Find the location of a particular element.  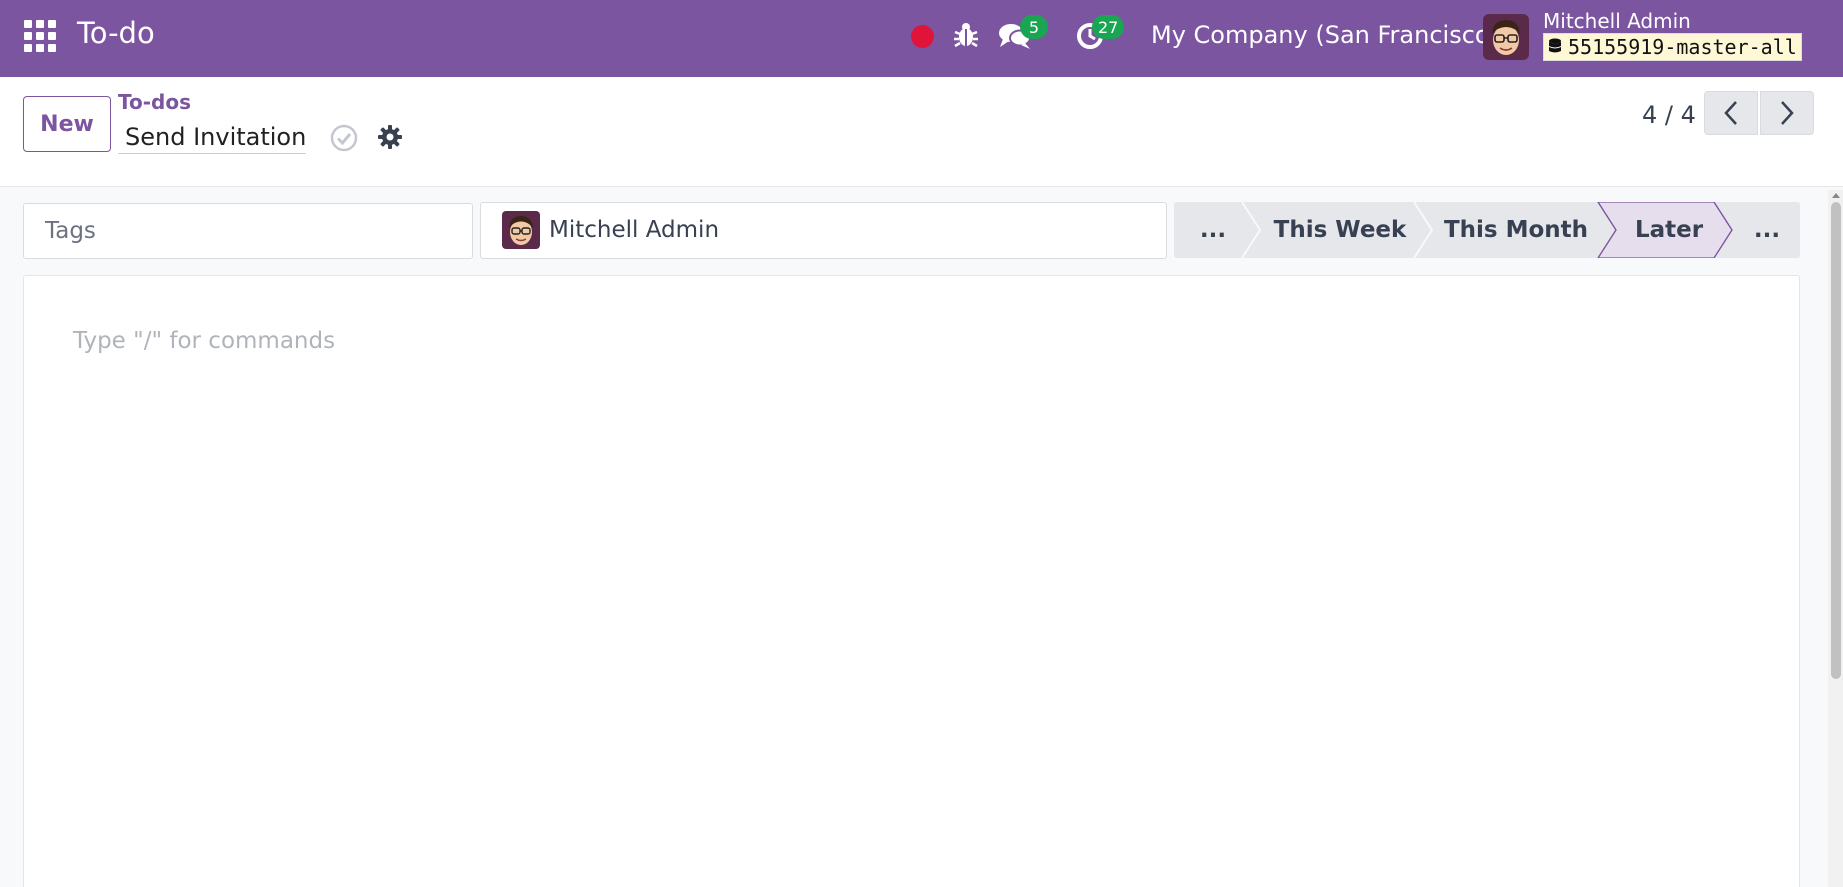

new-button: New is located at coordinates (67, 124).